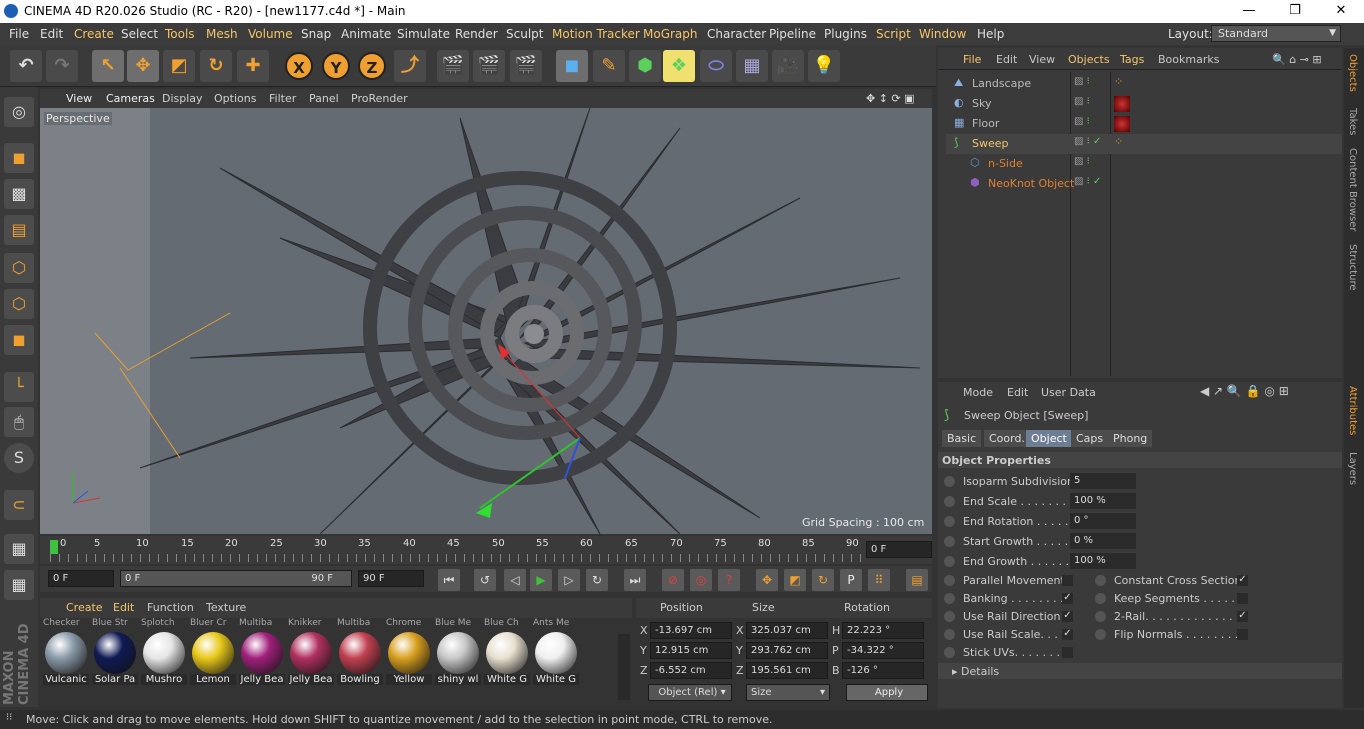 The width and height of the screenshot is (1364, 729). I want to click on scale-tool-icon: ◩, so click(179, 66).